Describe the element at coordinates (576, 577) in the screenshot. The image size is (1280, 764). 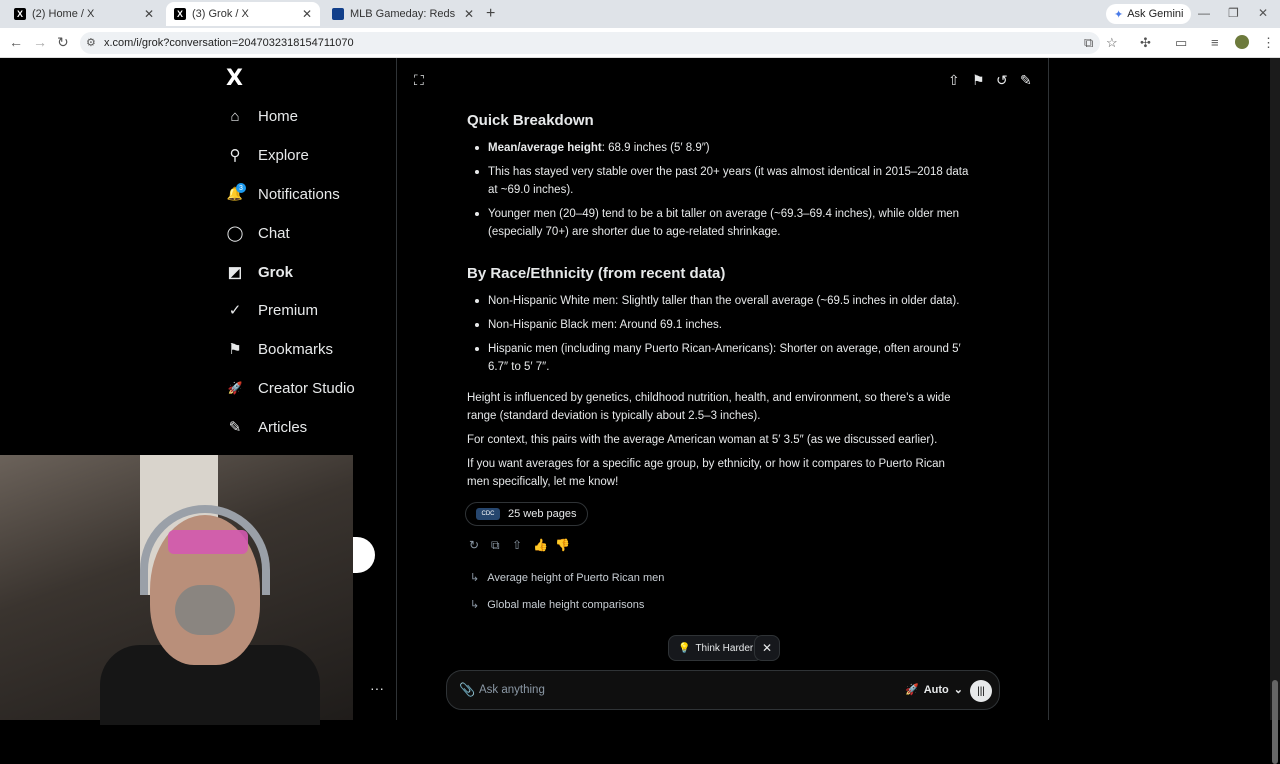
I see `followup-label: Average height of Puerto Rican men` at that location.